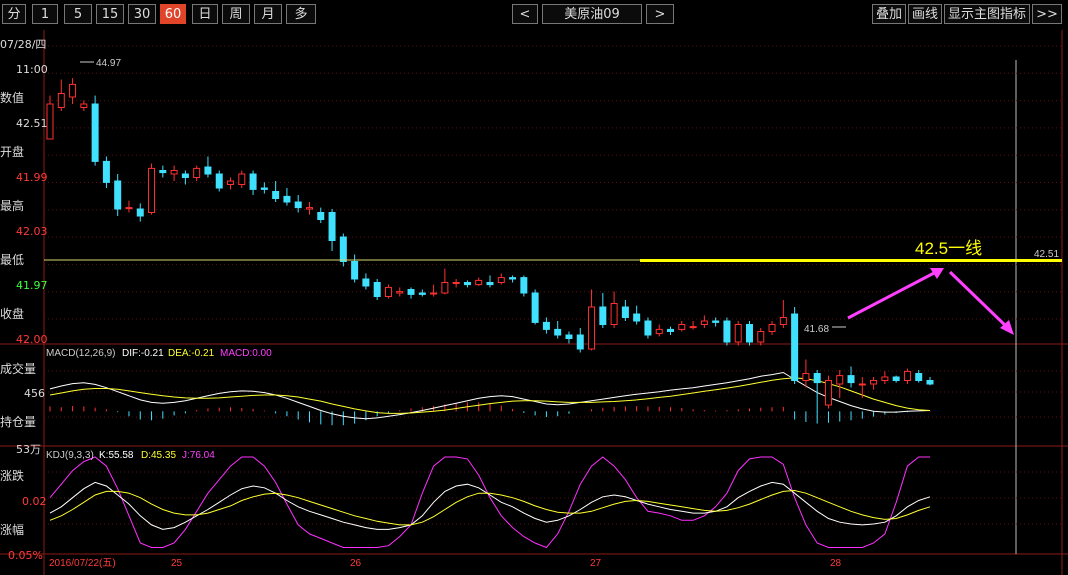 This screenshot has width=1068, height=575. I want to click on kdj-lines, so click(490, 502).